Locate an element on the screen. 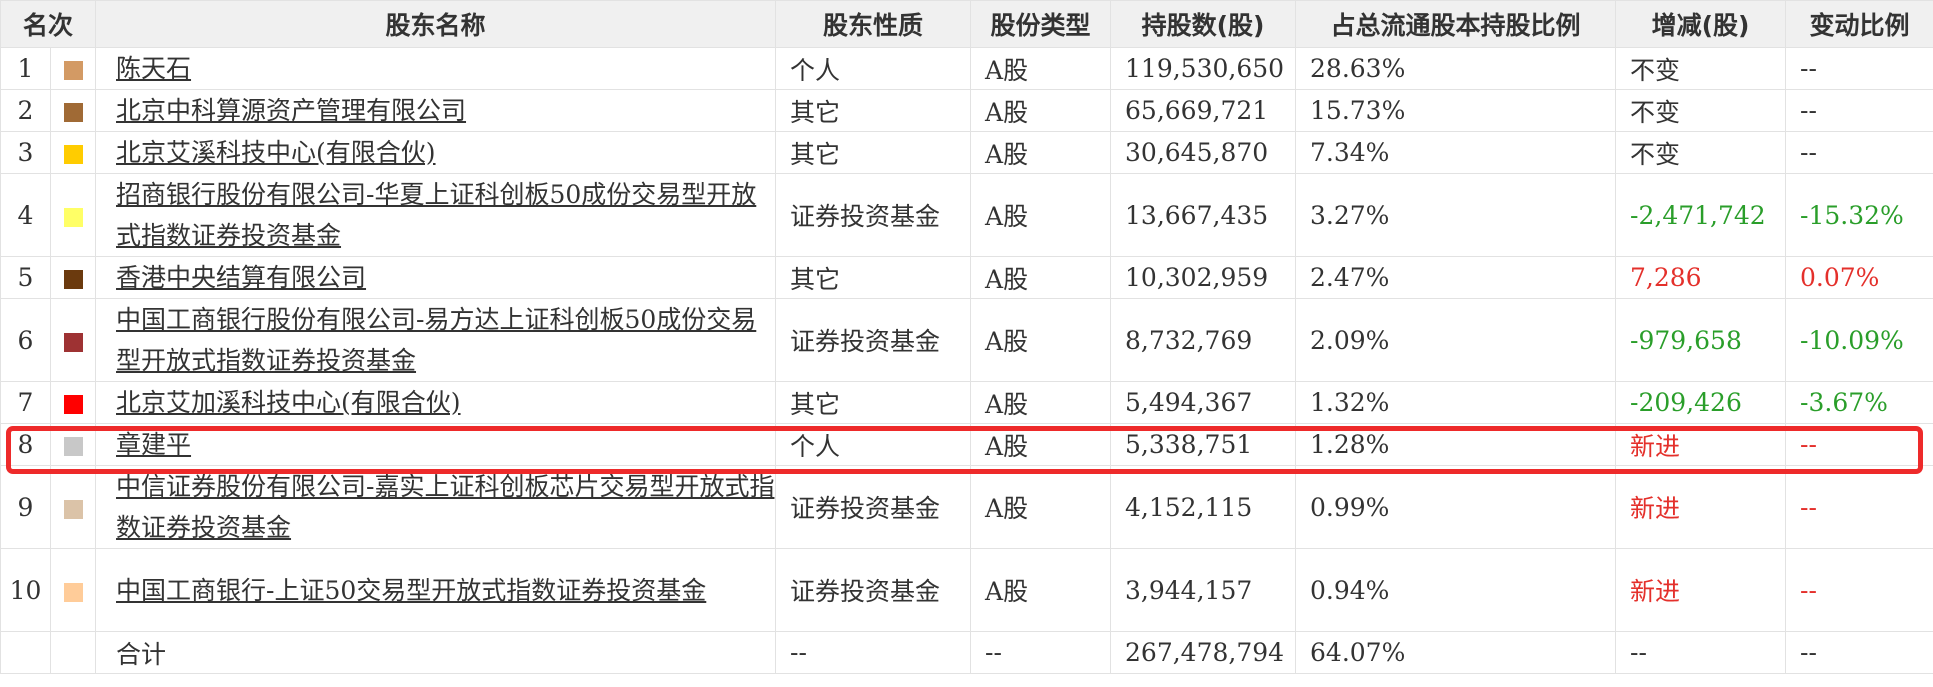  shares-cell: 30,645,870 is located at coordinates (1203, 152).